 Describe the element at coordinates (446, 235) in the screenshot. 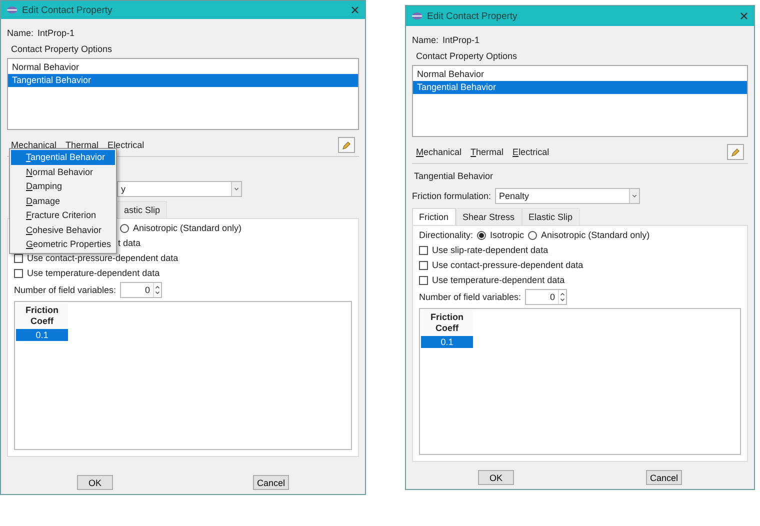

I see `directionality-label: Directionality:` at that location.